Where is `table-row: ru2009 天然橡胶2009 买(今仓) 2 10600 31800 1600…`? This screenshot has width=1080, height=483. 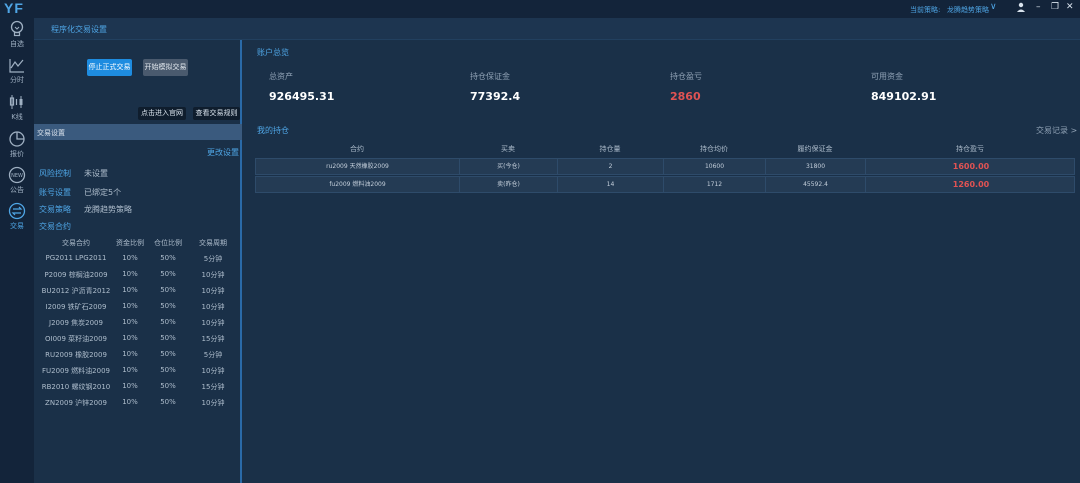 table-row: ru2009 天然橡胶2009 买(今仓) 2 10600 31800 1600… is located at coordinates (665, 166).